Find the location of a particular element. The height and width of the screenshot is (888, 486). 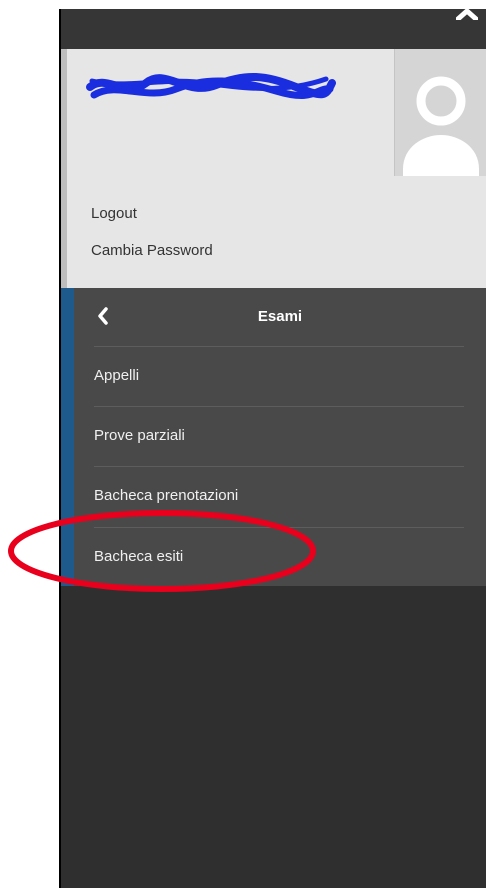

menu-title: Esami is located at coordinates (280, 316).